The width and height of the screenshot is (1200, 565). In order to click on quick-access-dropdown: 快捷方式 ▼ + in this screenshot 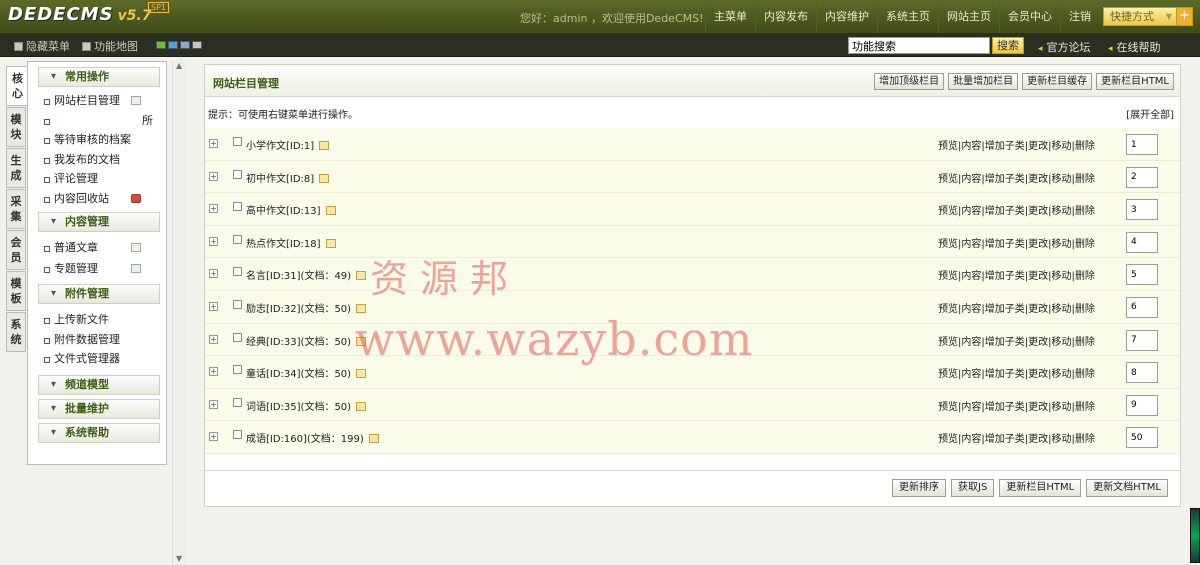, I will do `click(1148, 16)`.